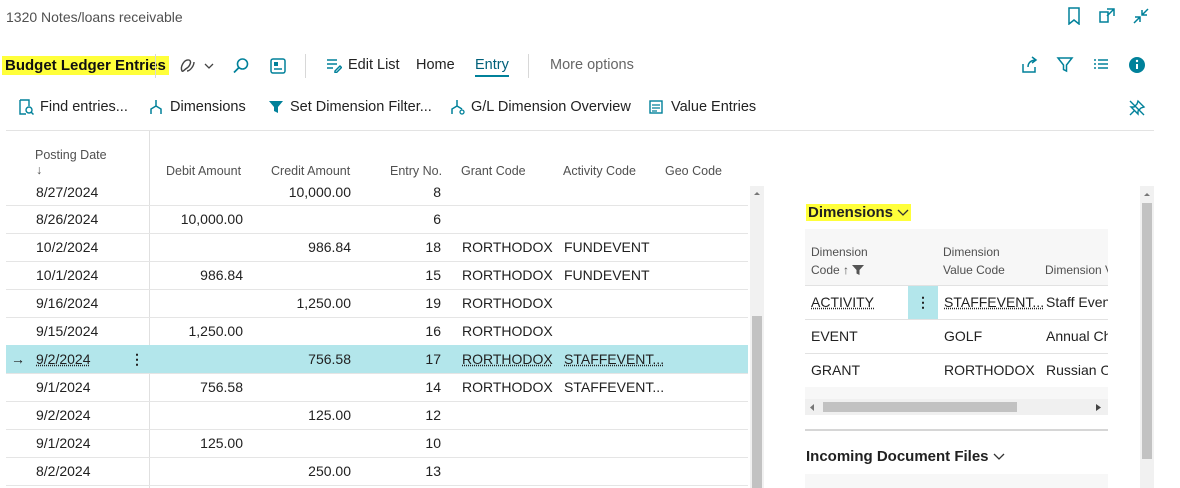 The width and height of the screenshot is (1180, 488). I want to click on dimension-row: EVENT GOLF Annual Ch, so click(956, 336).